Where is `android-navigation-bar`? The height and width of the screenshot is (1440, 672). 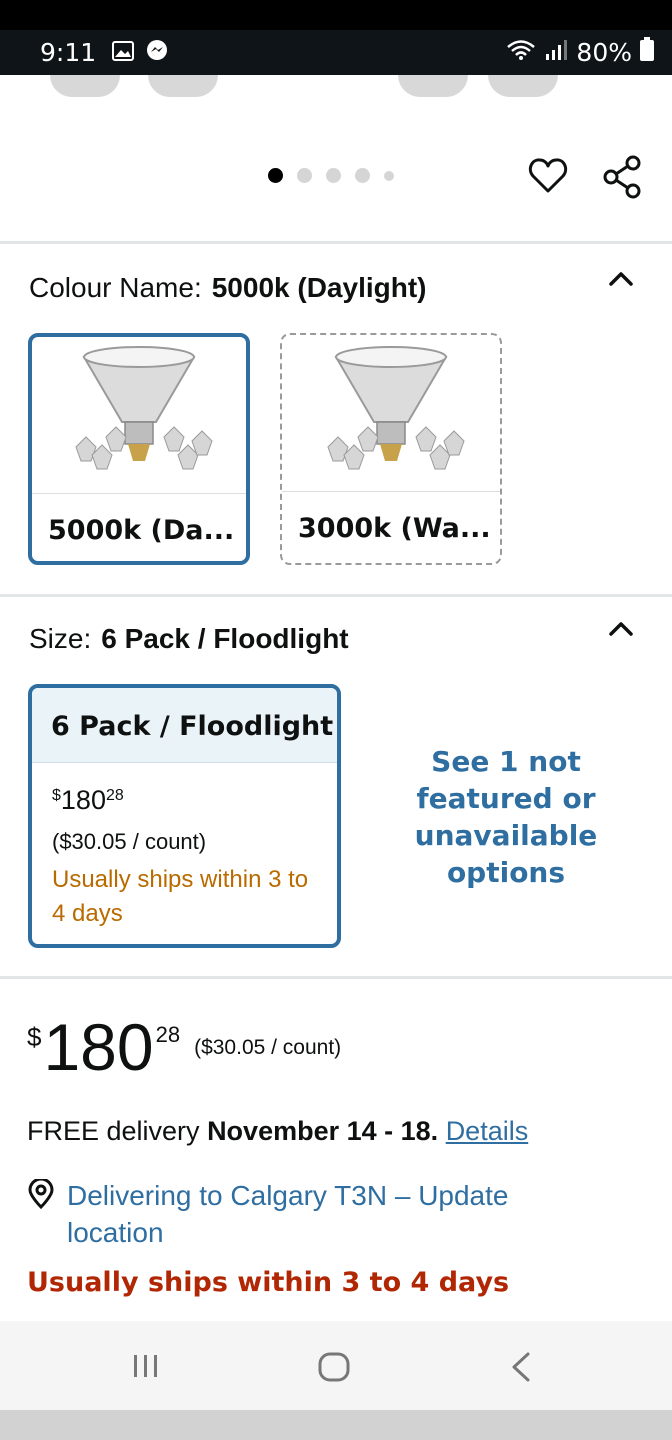 android-navigation-bar is located at coordinates (336, 1365).